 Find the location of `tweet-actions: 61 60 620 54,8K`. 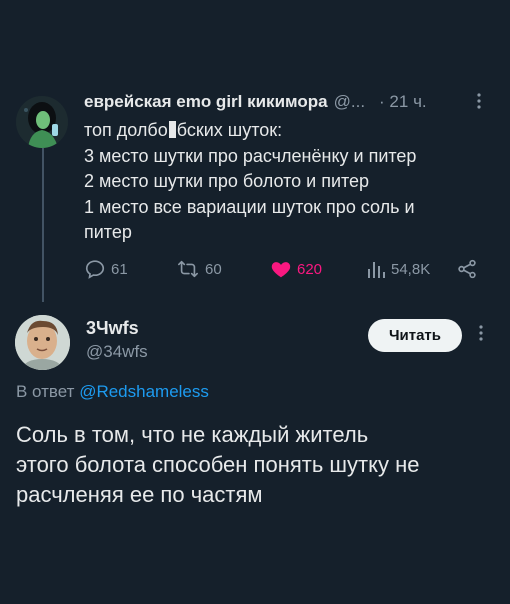

tweet-actions: 61 60 620 54,8K is located at coordinates (289, 271).